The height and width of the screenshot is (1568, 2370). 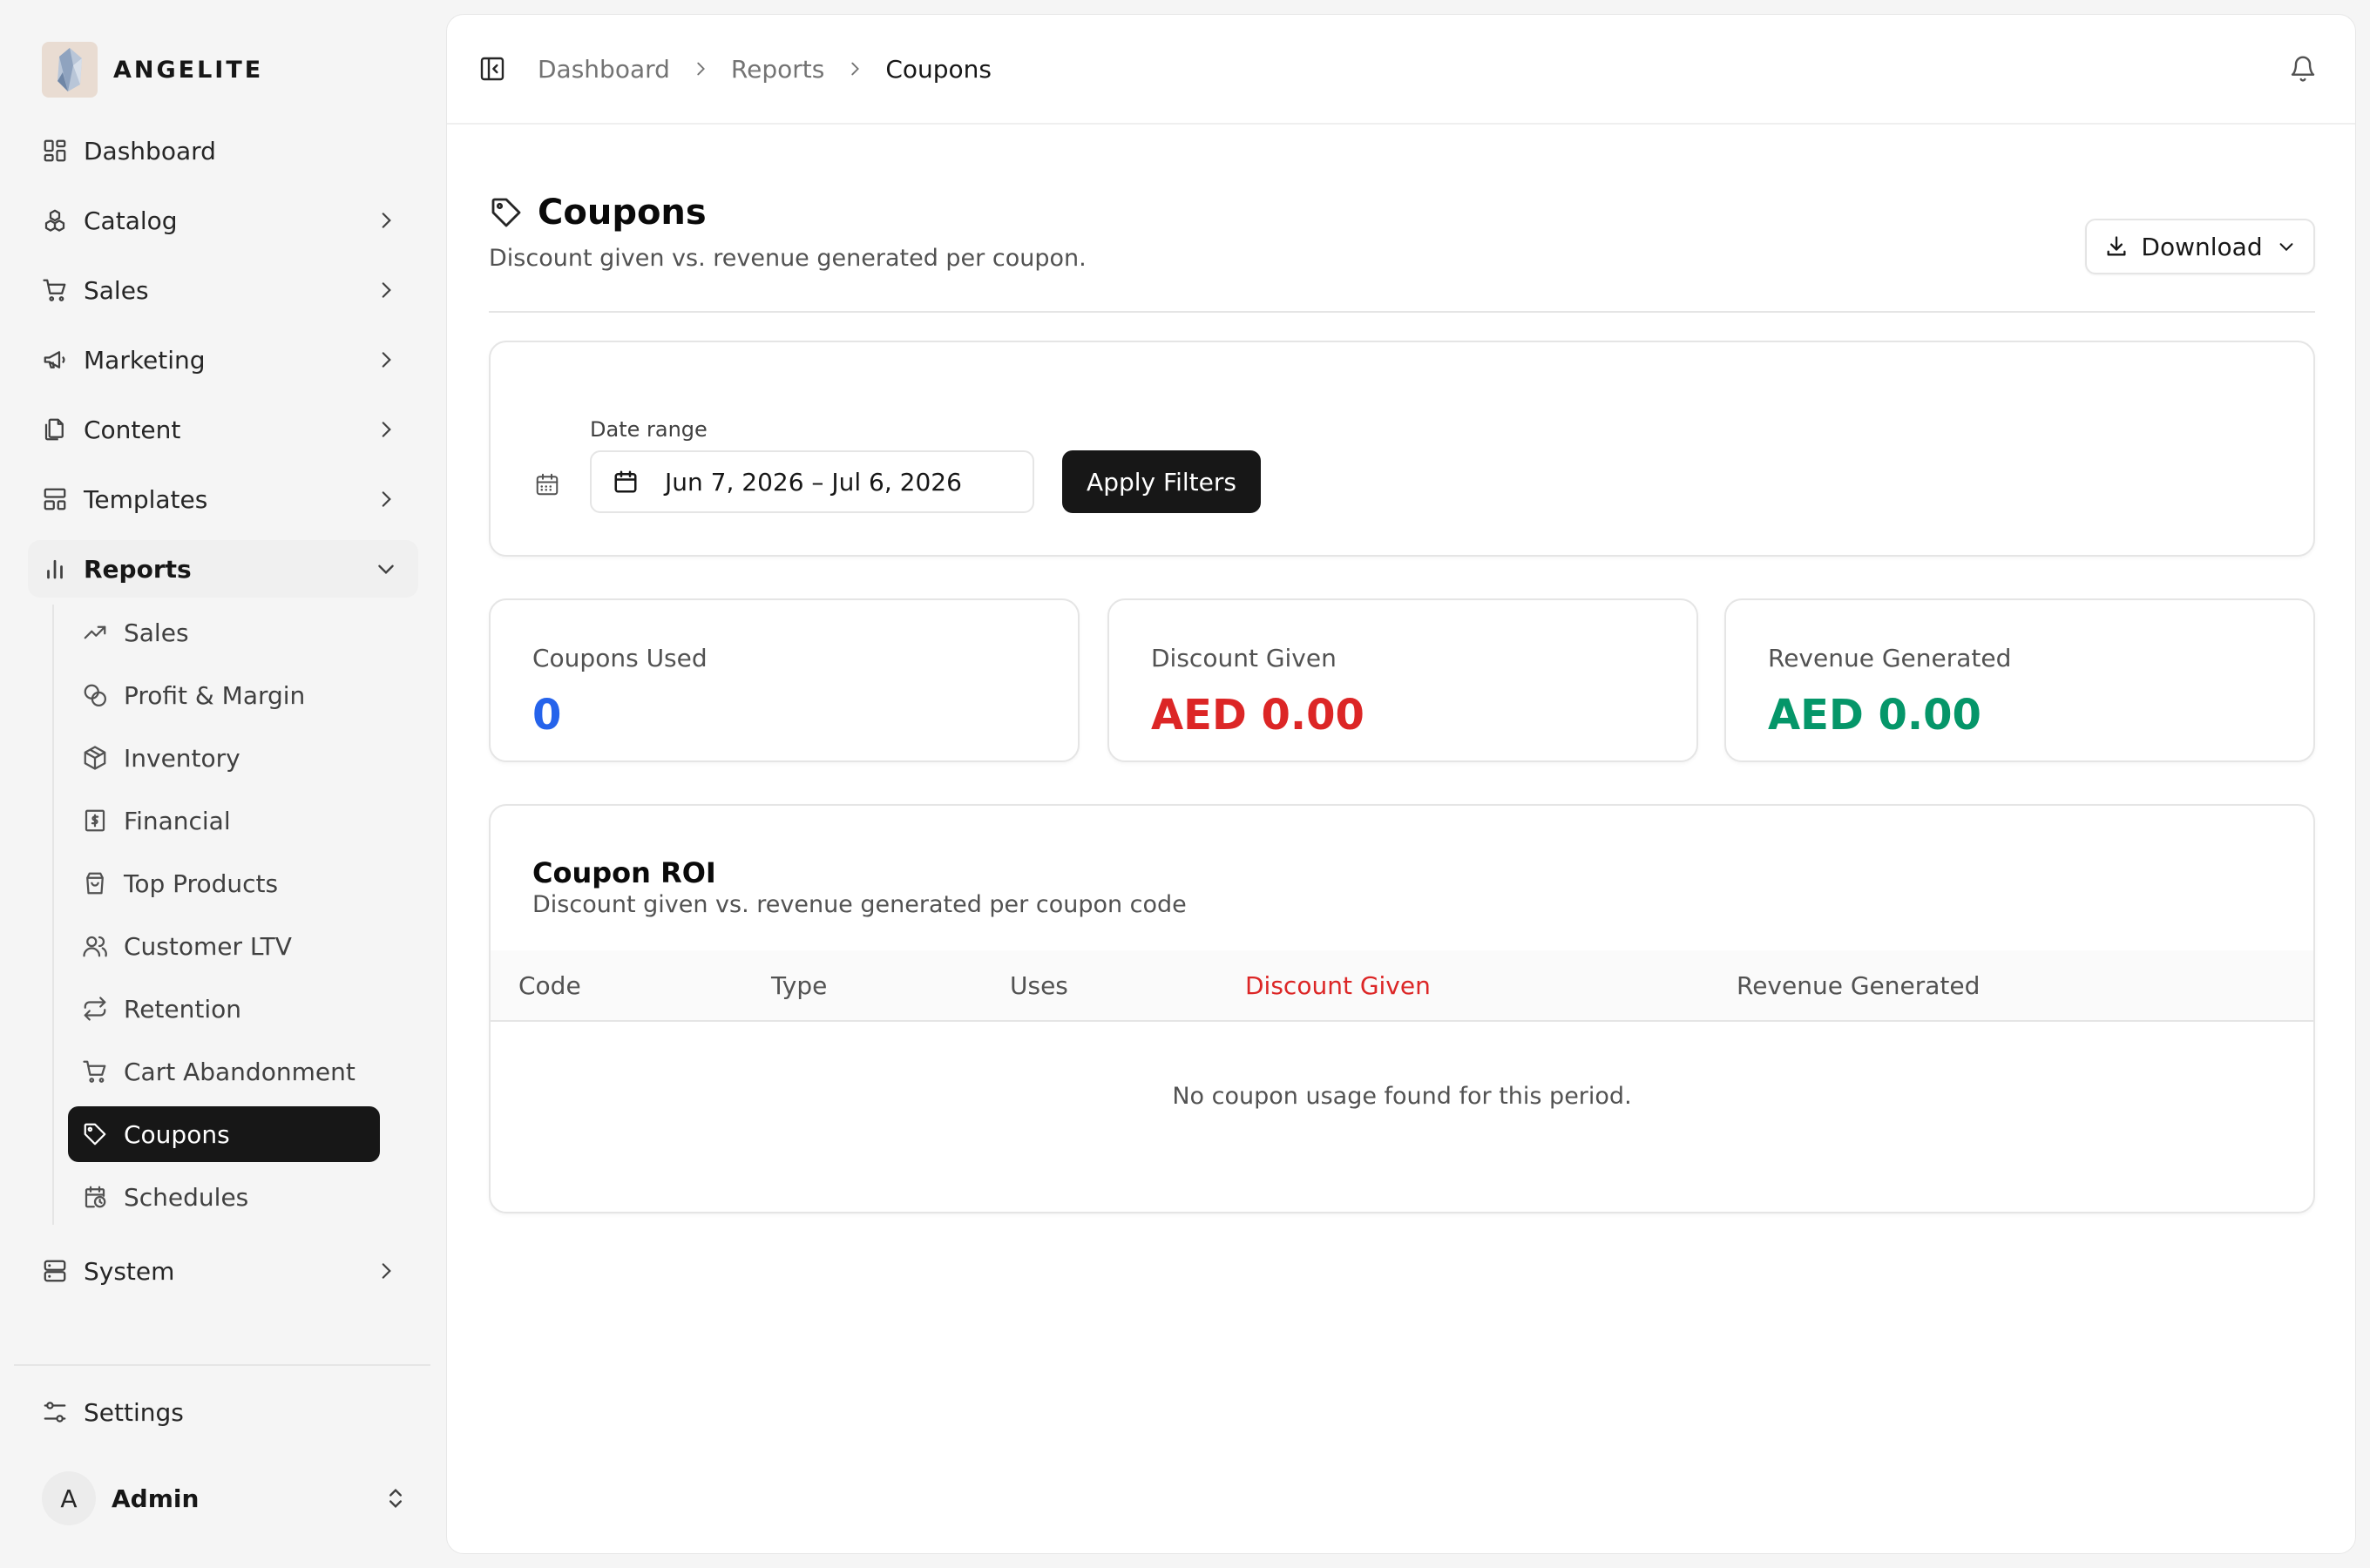 I want to click on sidebar-item-templates: Templates, so click(x=223, y=499).